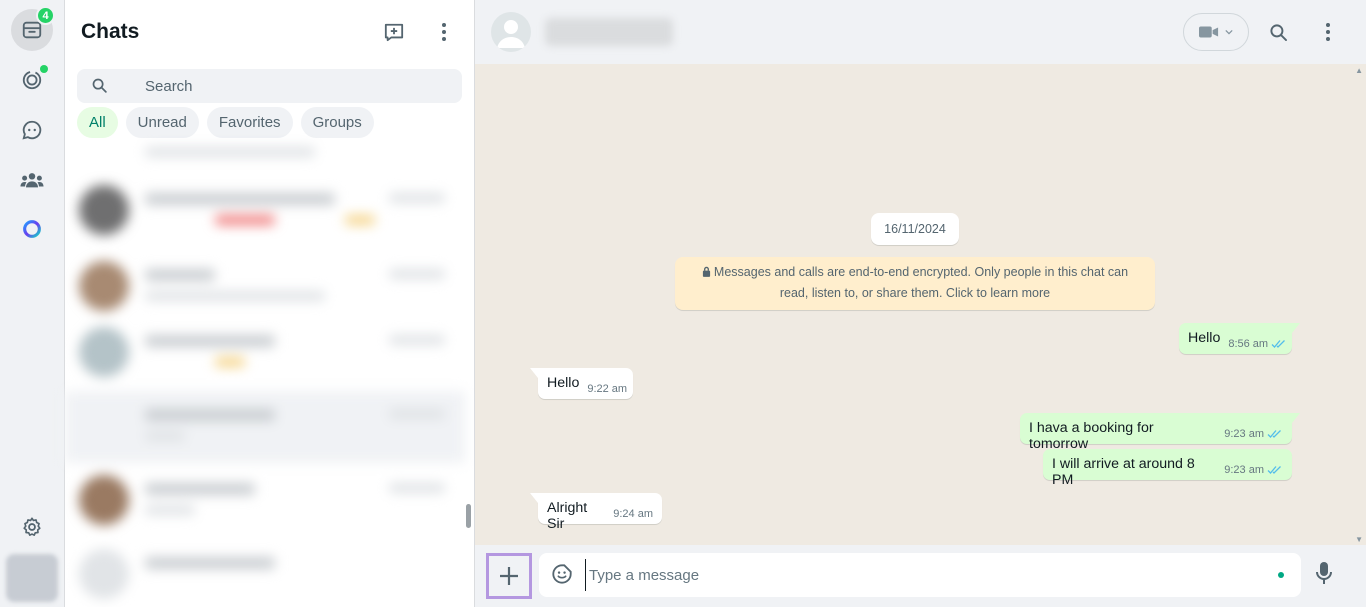 The width and height of the screenshot is (1366, 607). What do you see at coordinates (925, 575) in the screenshot?
I see `message-input` at bounding box center [925, 575].